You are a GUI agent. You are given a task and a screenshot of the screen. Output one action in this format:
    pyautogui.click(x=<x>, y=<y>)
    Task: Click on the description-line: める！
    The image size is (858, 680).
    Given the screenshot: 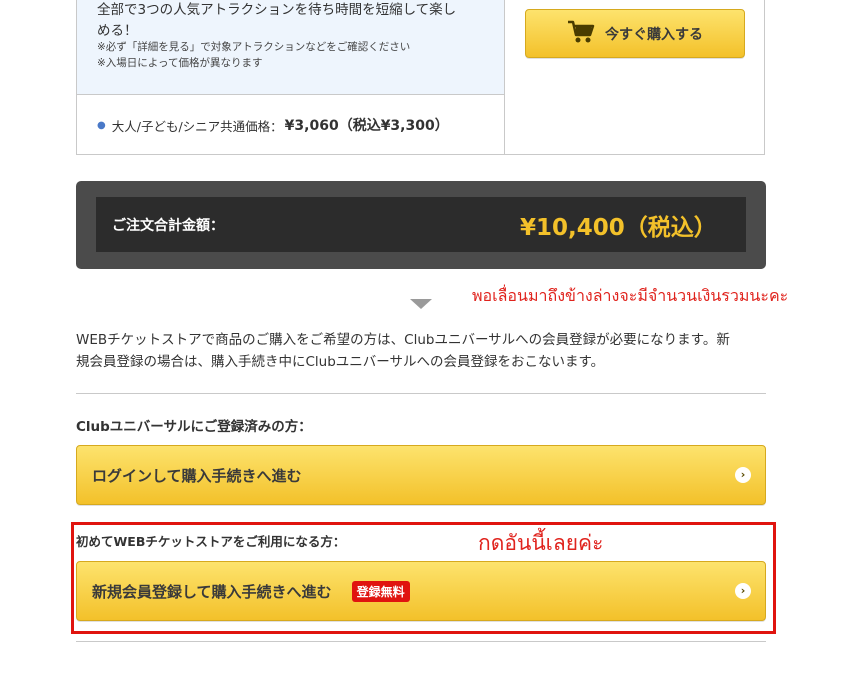 What is the action you would take?
    pyautogui.click(x=117, y=31)
    